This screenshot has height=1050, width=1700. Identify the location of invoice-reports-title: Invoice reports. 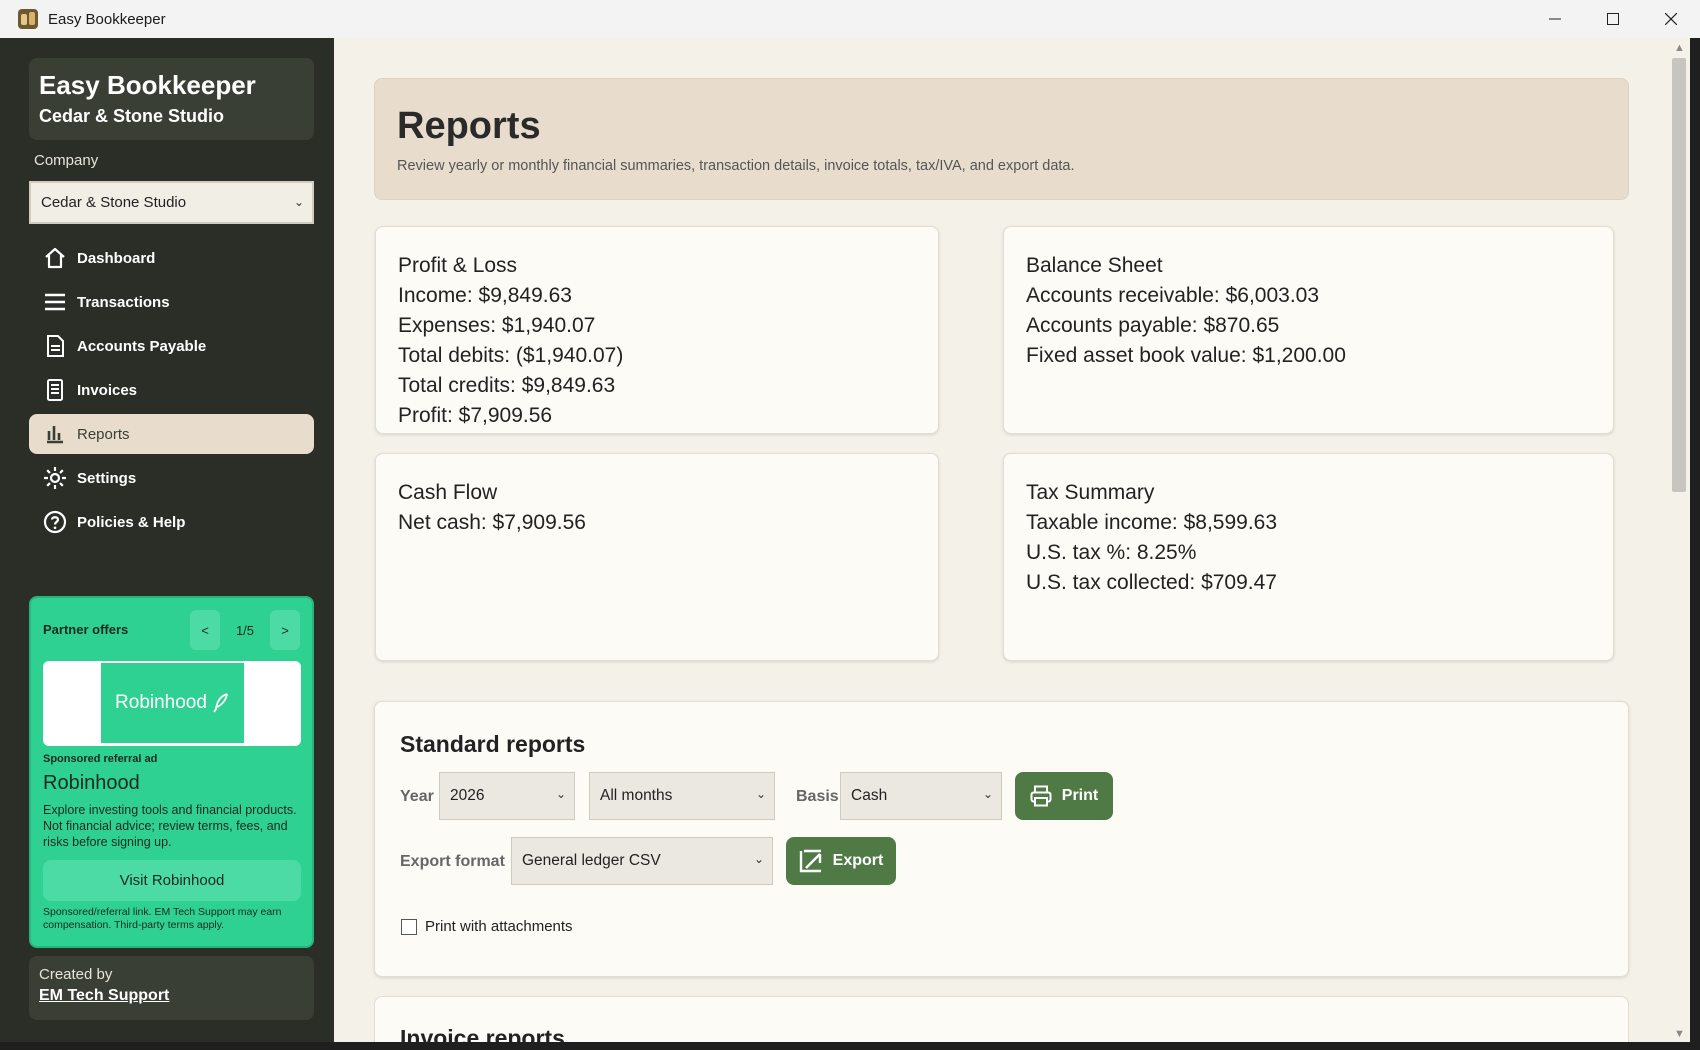
(482, 1033).